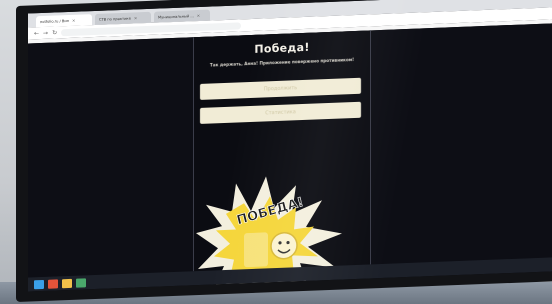 The image size is (552, 304). I want to click on statistics-button: Статистика, so click(280, 112).